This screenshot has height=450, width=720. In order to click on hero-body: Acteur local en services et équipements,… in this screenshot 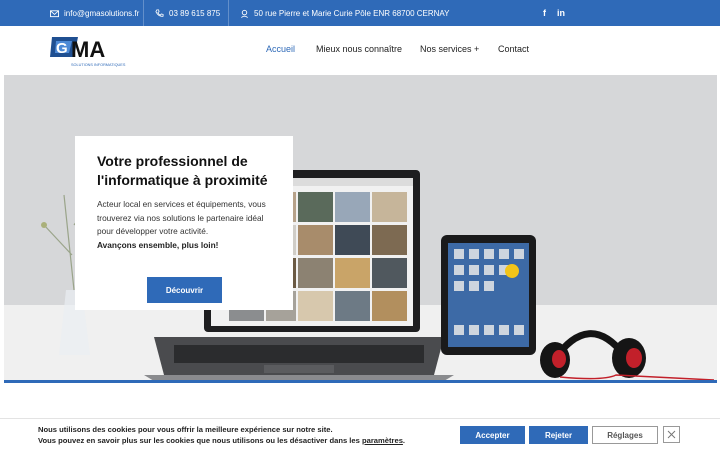, I will do `click(181, 217)`.